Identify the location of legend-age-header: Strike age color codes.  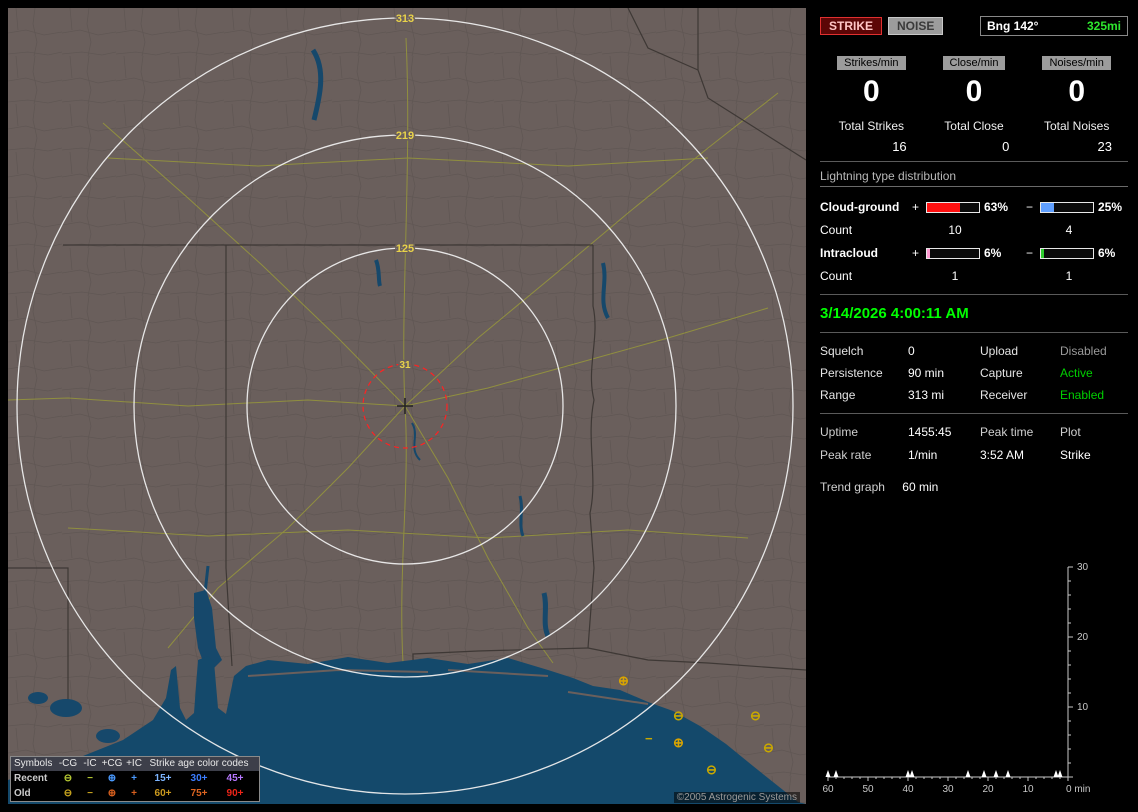
(199, 763).